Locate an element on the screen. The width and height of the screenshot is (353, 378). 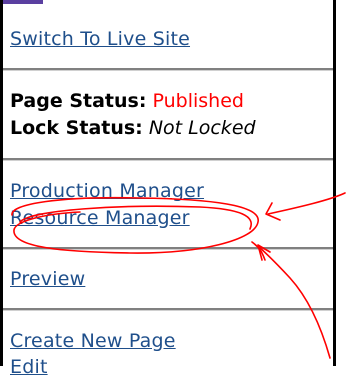
preview-link: Preview is located at coordinates (47, 279).